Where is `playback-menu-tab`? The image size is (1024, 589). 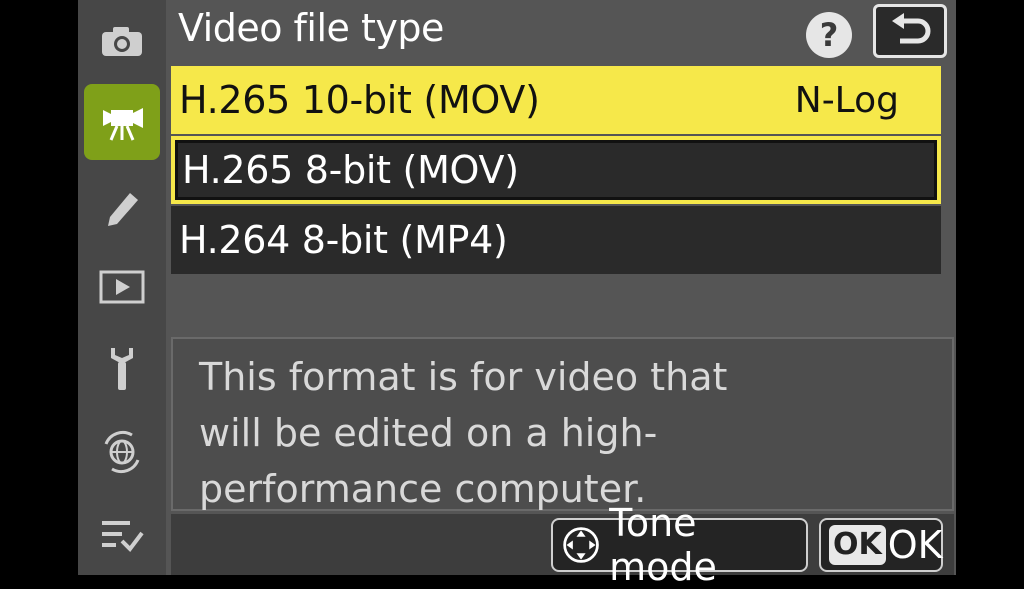 playback-menu-tab is located at coordinates (122, 287).